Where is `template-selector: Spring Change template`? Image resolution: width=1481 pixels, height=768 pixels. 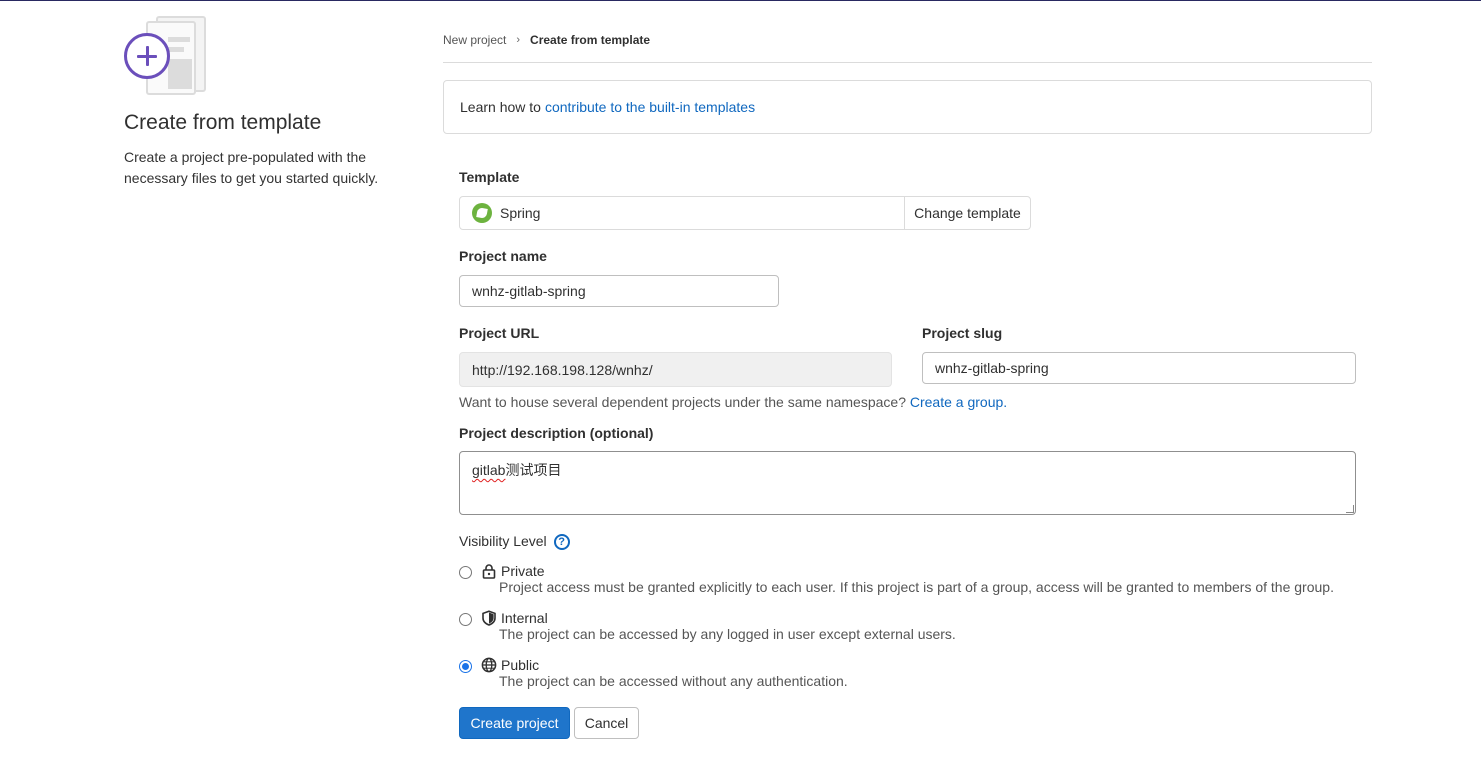
template-selector: Spring Change template is located at coordinates (745, 213).